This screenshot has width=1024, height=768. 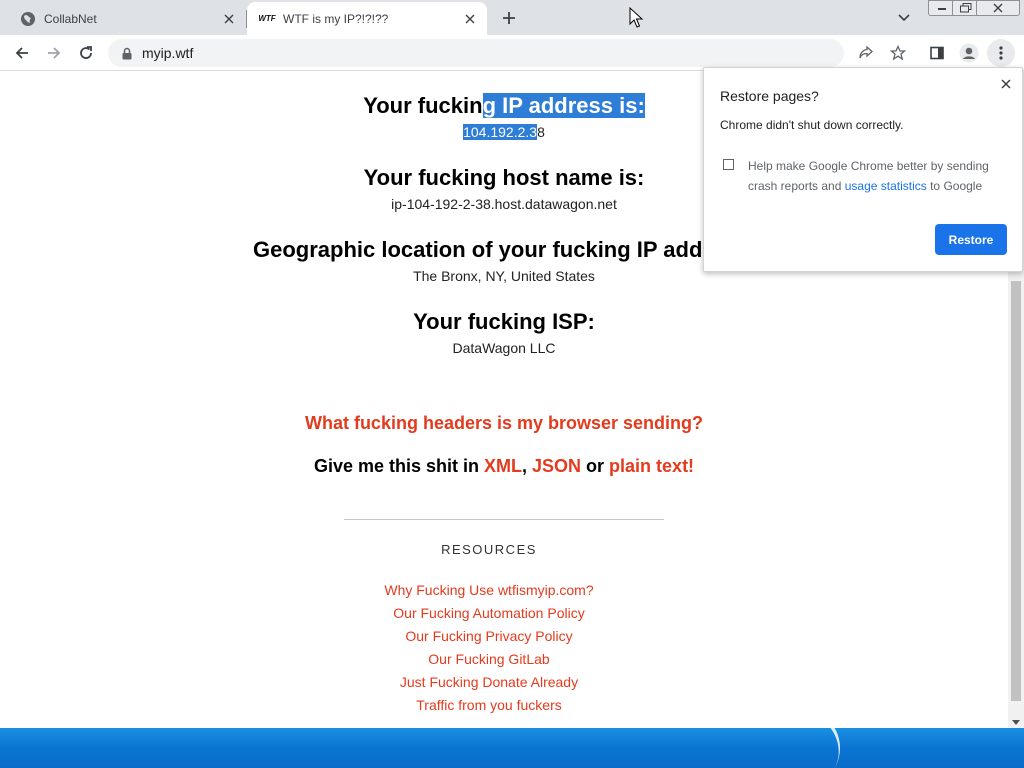 I want to click on arrow-left-icon, so click(x=21, y=53).